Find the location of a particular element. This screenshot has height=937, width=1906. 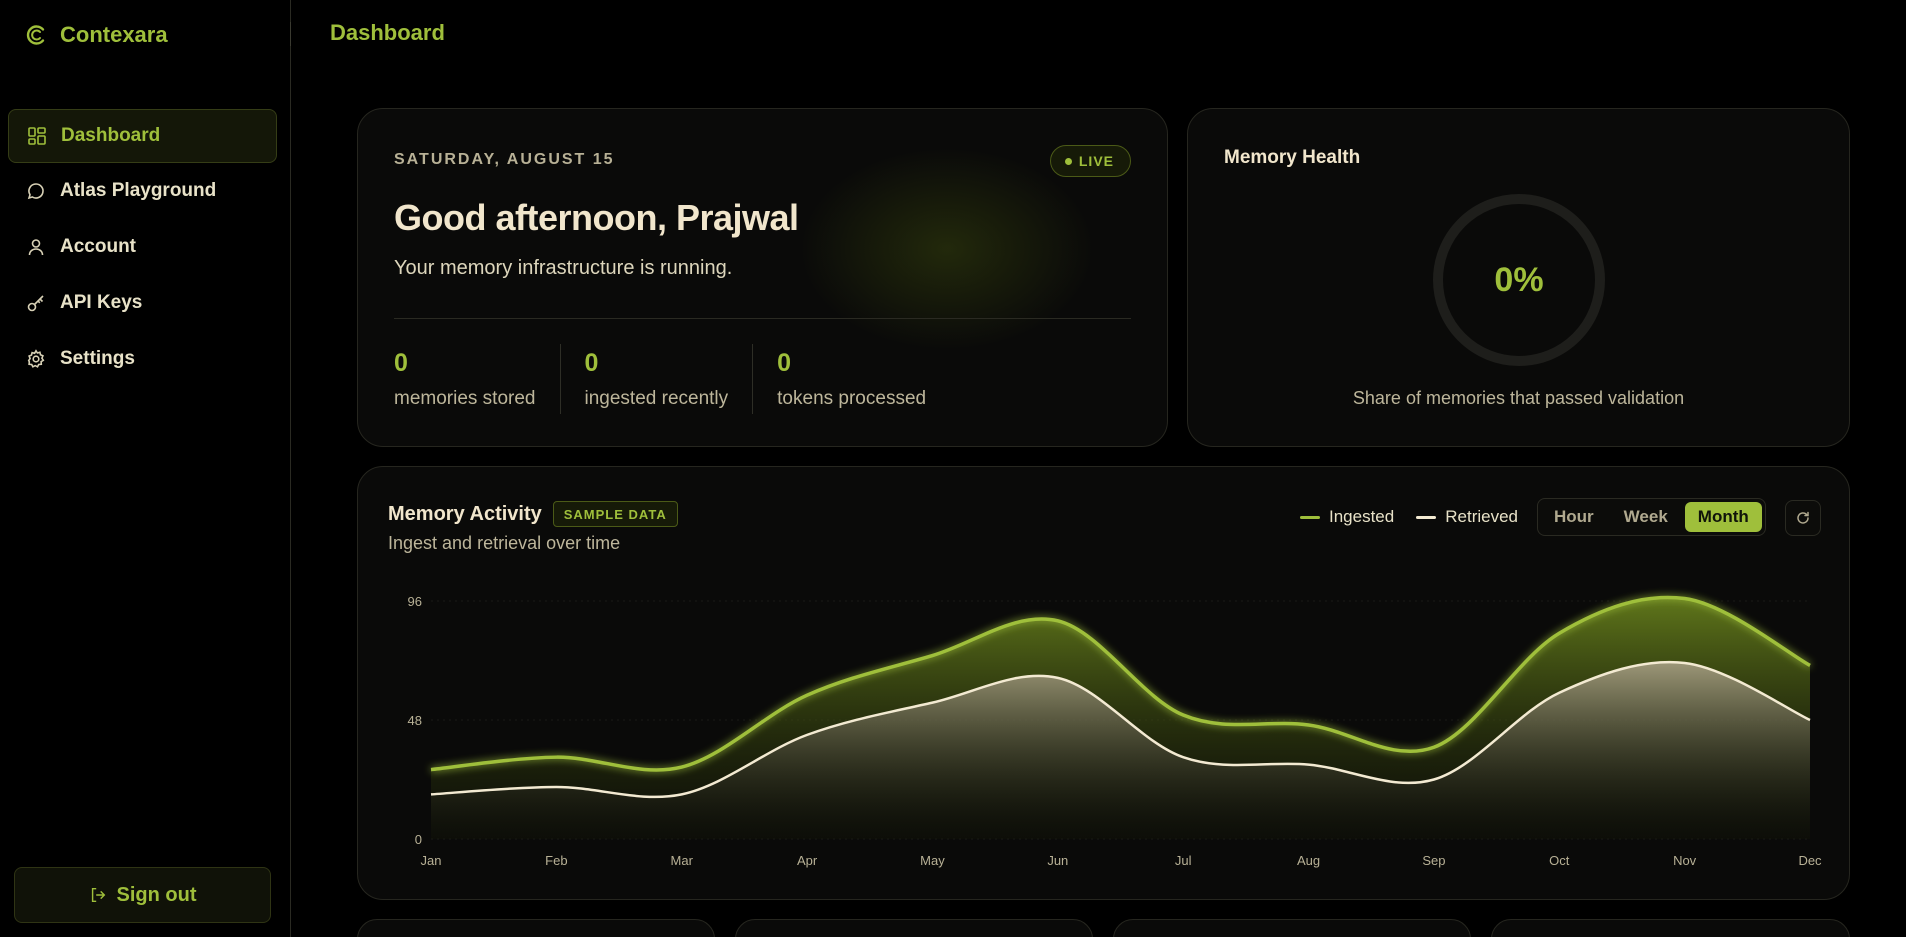

y-tick-label: 48 is located at coordinates (415, 720).